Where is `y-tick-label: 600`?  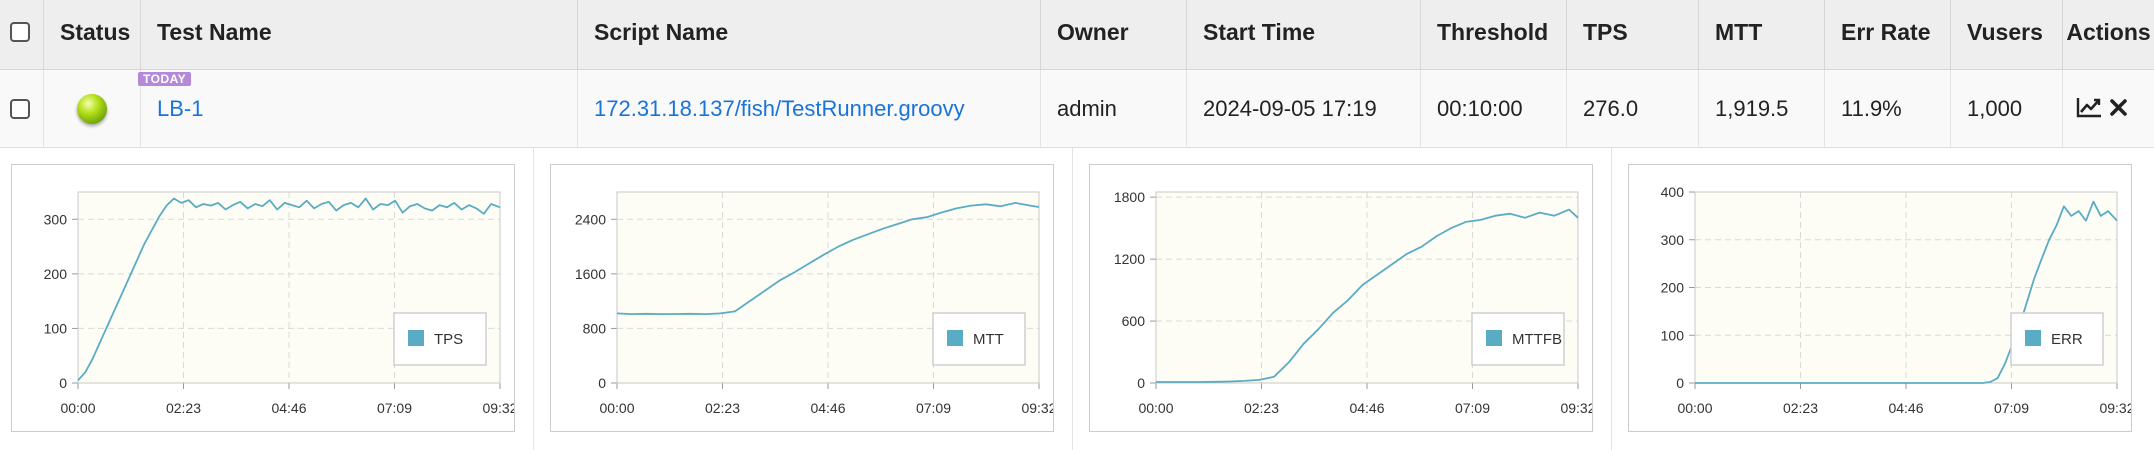
y-tick-label: 600 is located at coordinates (1134, 321).